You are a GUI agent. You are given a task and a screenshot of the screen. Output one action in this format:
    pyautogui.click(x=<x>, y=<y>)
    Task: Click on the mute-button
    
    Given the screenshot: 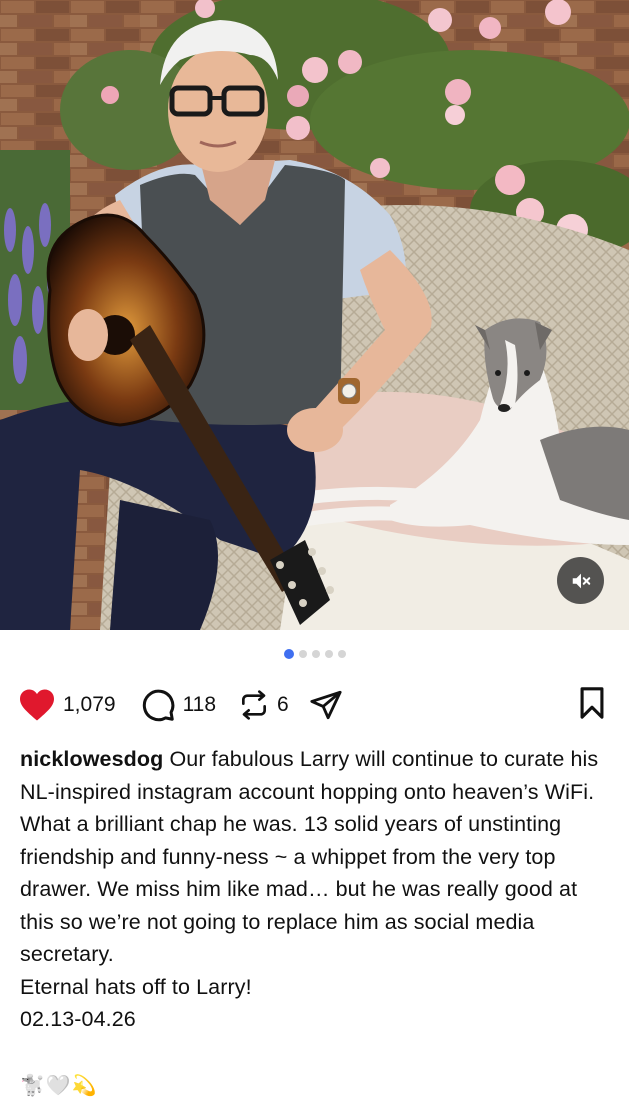 What is the action you would take?
    pyautogui.click(x=580, y=580)
    